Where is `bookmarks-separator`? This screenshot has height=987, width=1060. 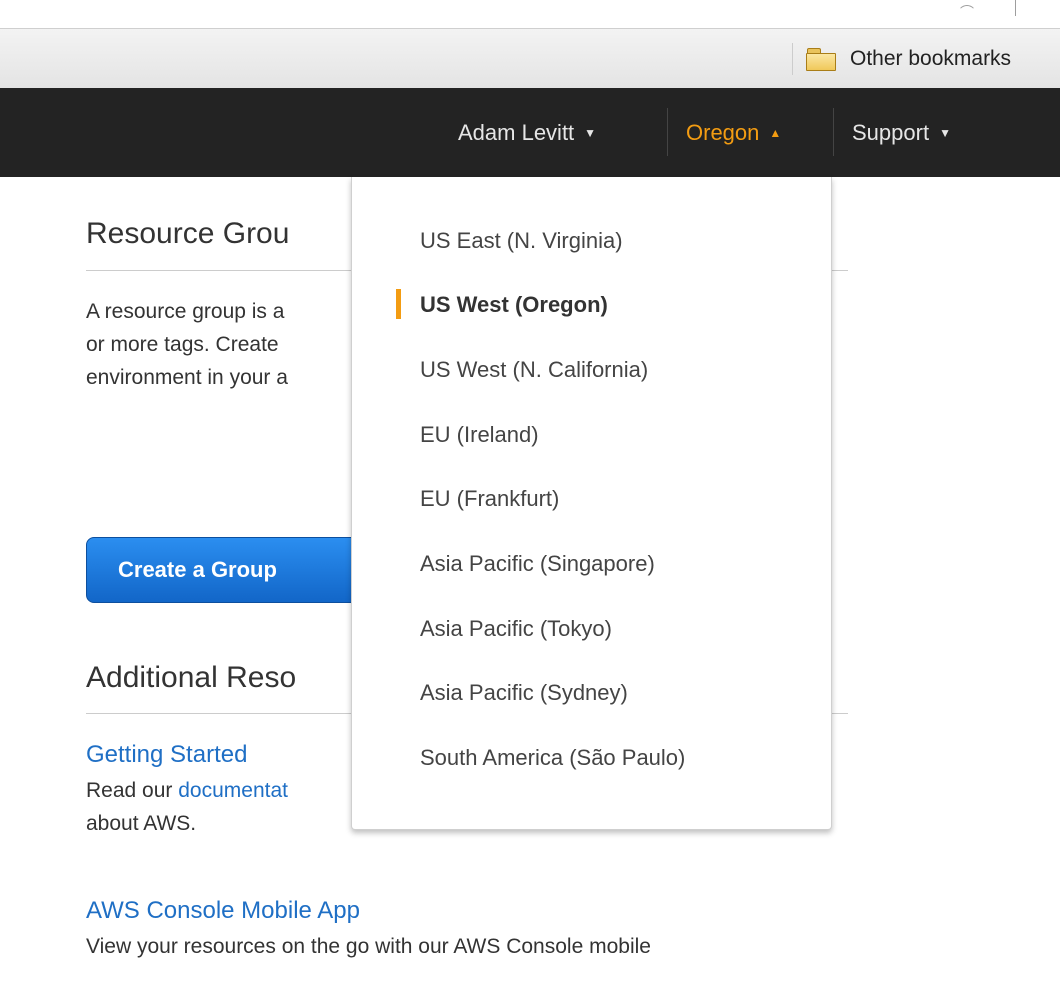
bookmarks-separator is located at coordinates (792, 59).